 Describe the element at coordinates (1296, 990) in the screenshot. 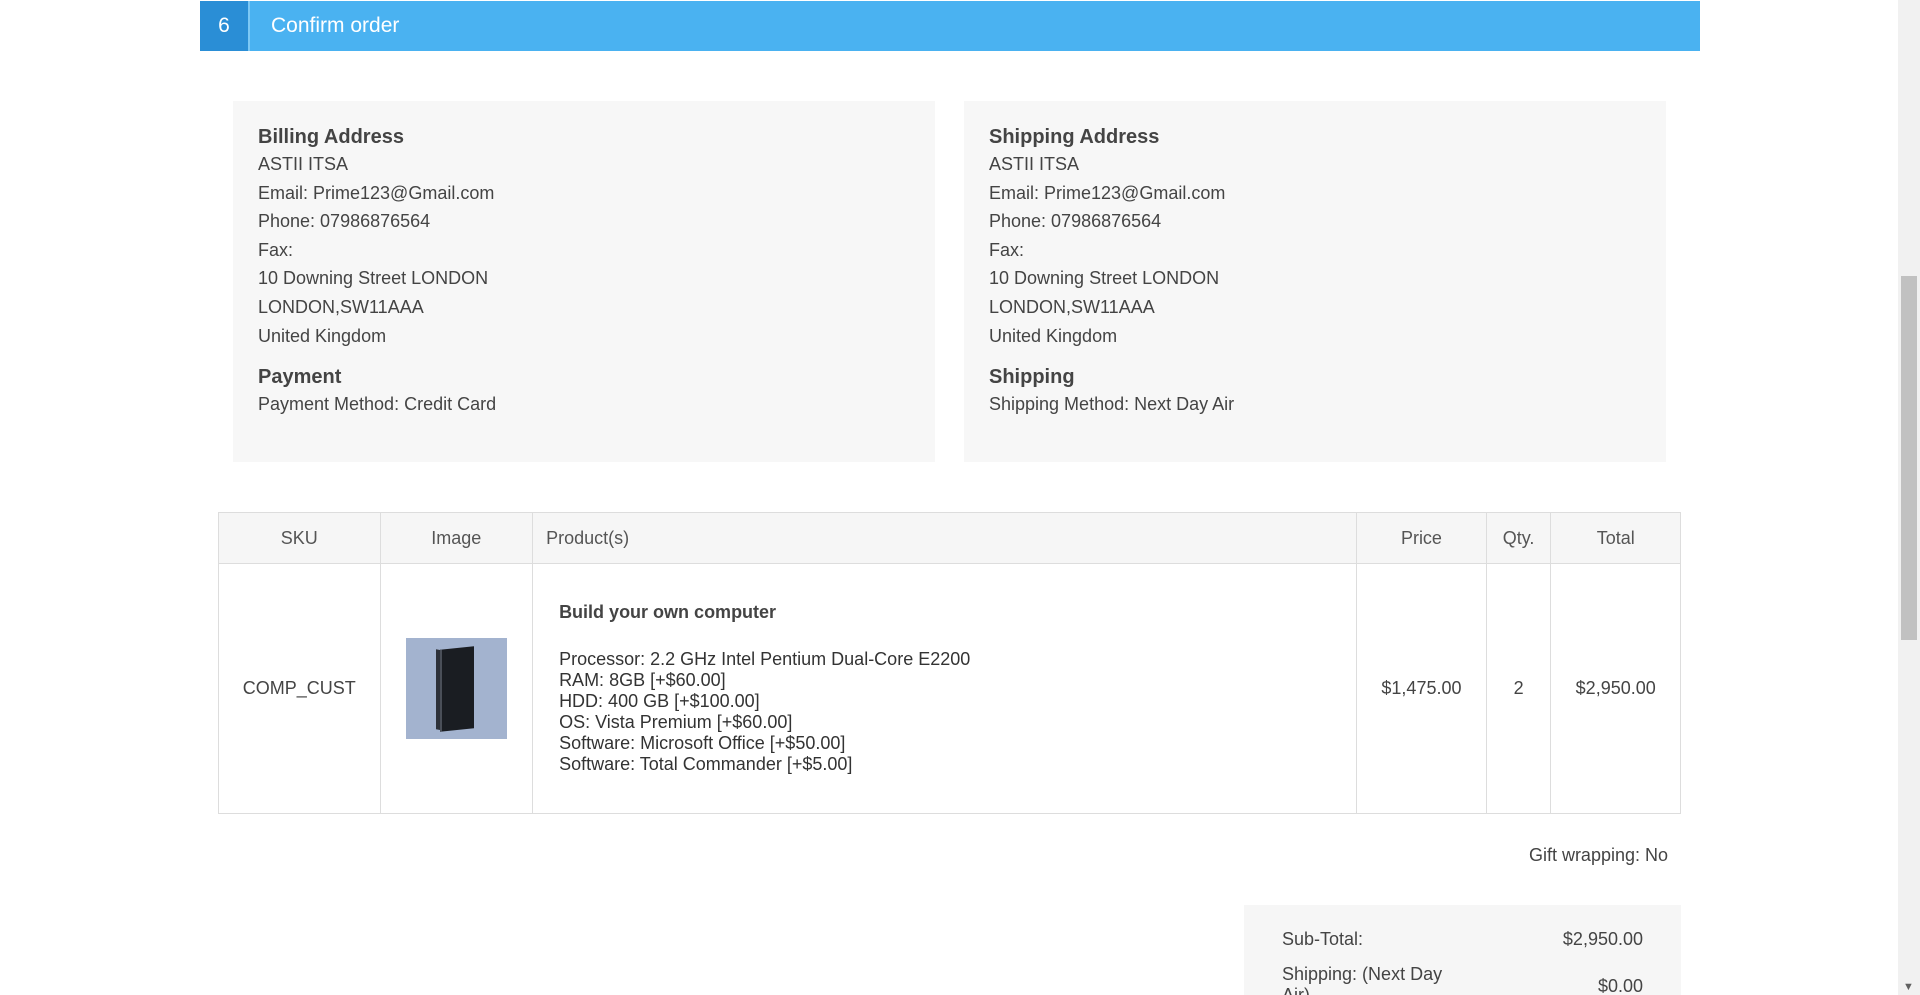

I see `shipping-cost-label-line2: Air)` at that location.